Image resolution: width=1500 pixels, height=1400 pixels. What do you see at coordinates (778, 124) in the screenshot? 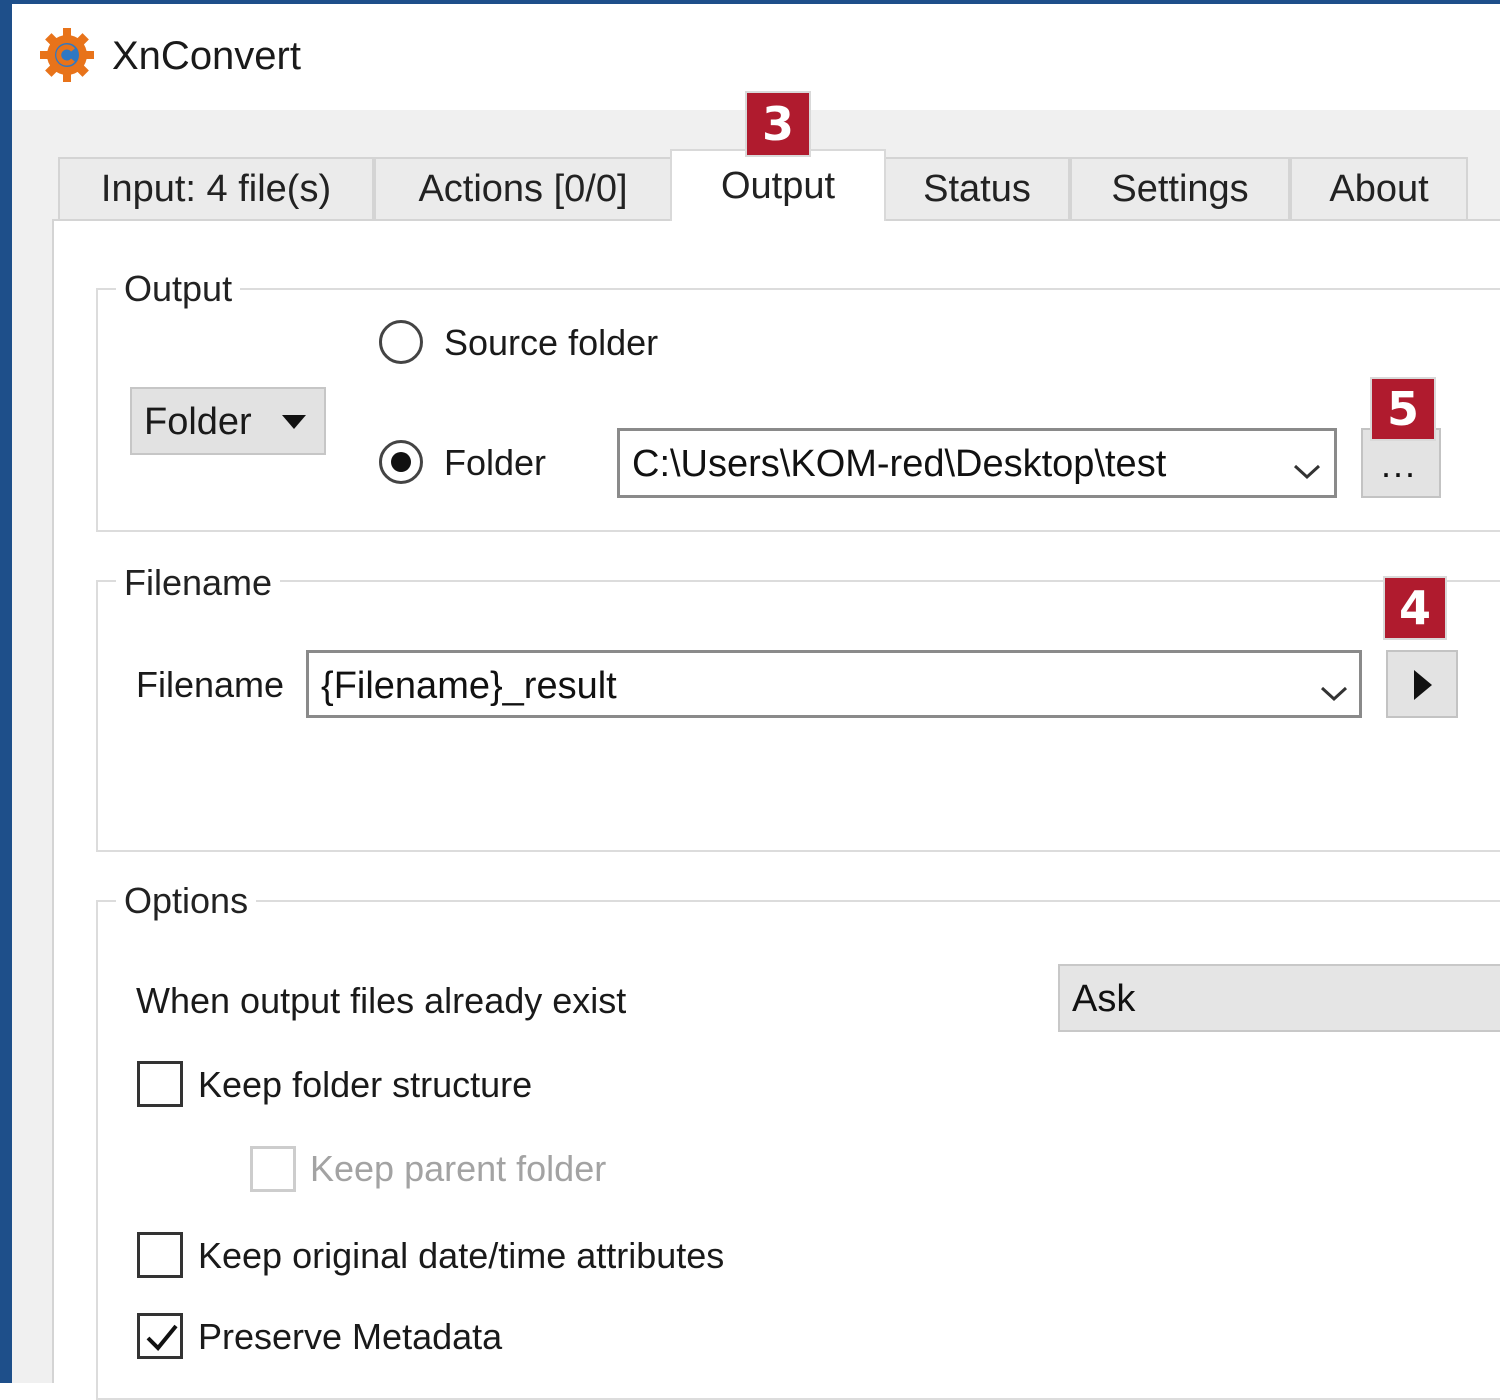
I see `callout-badge-3: 3` at bounding box center [778, 124].